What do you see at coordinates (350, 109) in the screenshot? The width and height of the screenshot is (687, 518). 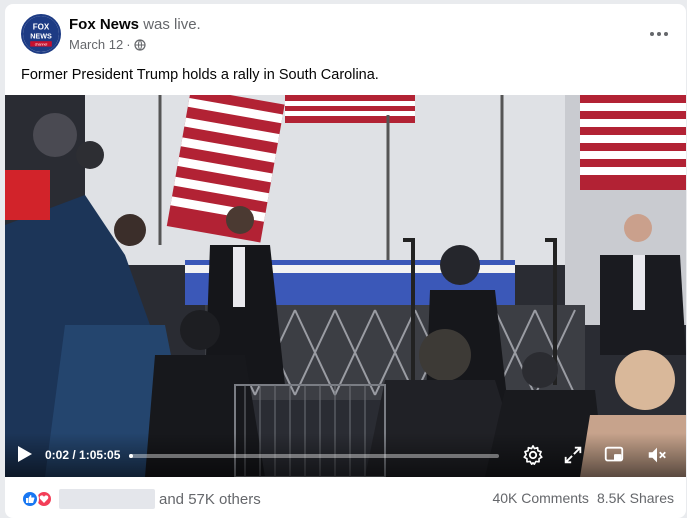 I see `flag-top-center` at bounding box center [350, 109].